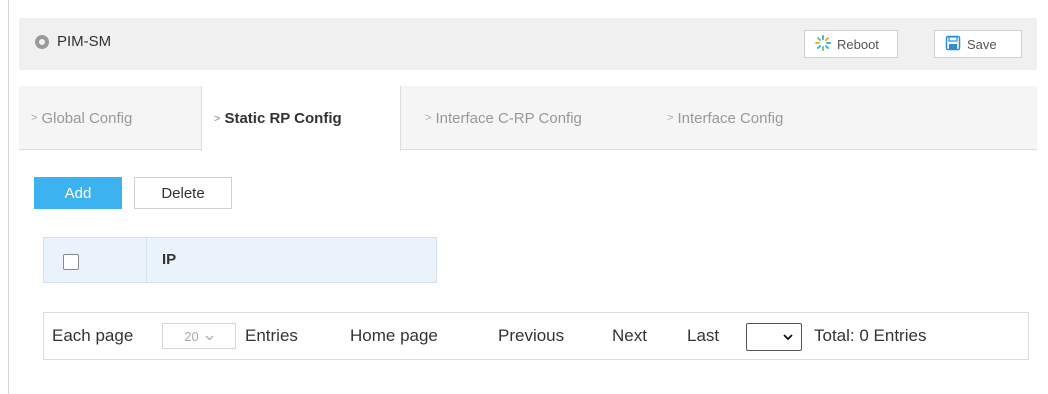 Image resolution: width=1048 pixels, height=394 pixels. I want to click on page-title-group: PIM-SM, so click(73, 41).